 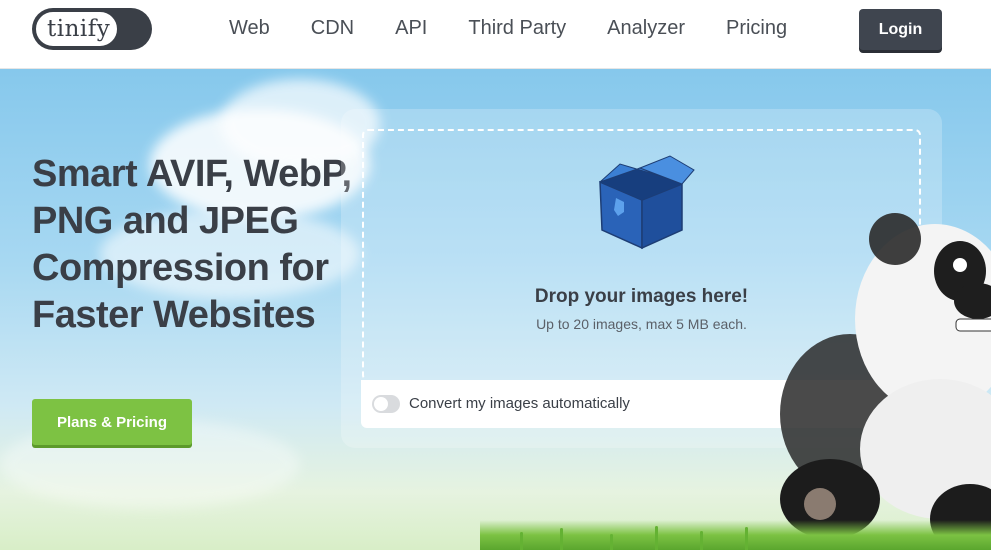 I want to click on toggle-knob, so click(x=381, y=404).